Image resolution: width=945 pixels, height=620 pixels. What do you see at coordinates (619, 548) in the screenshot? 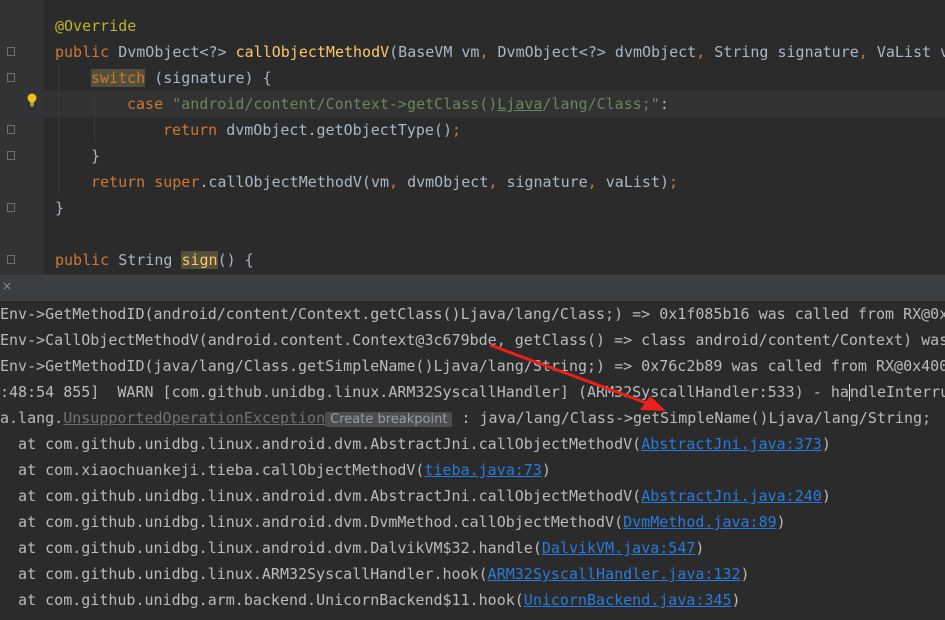
I see `source-link: DalvikVM.java:547` at bounding box center [619, 548].